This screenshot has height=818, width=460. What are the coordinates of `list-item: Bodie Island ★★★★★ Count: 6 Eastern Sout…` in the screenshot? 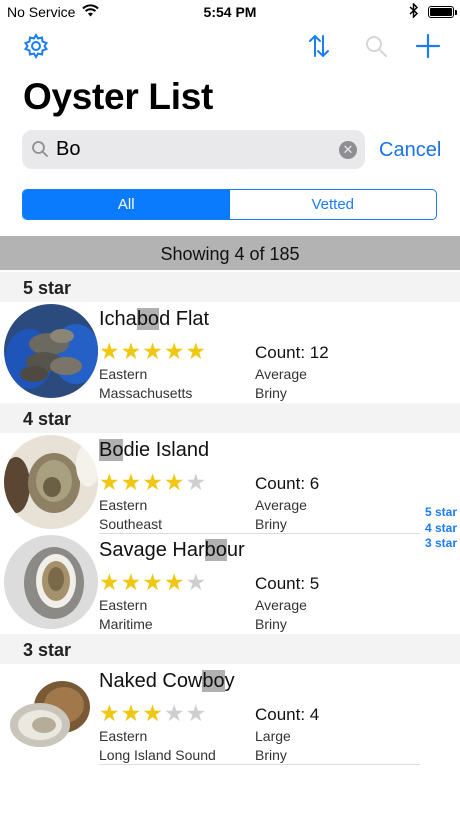 It's located at (210, 483).